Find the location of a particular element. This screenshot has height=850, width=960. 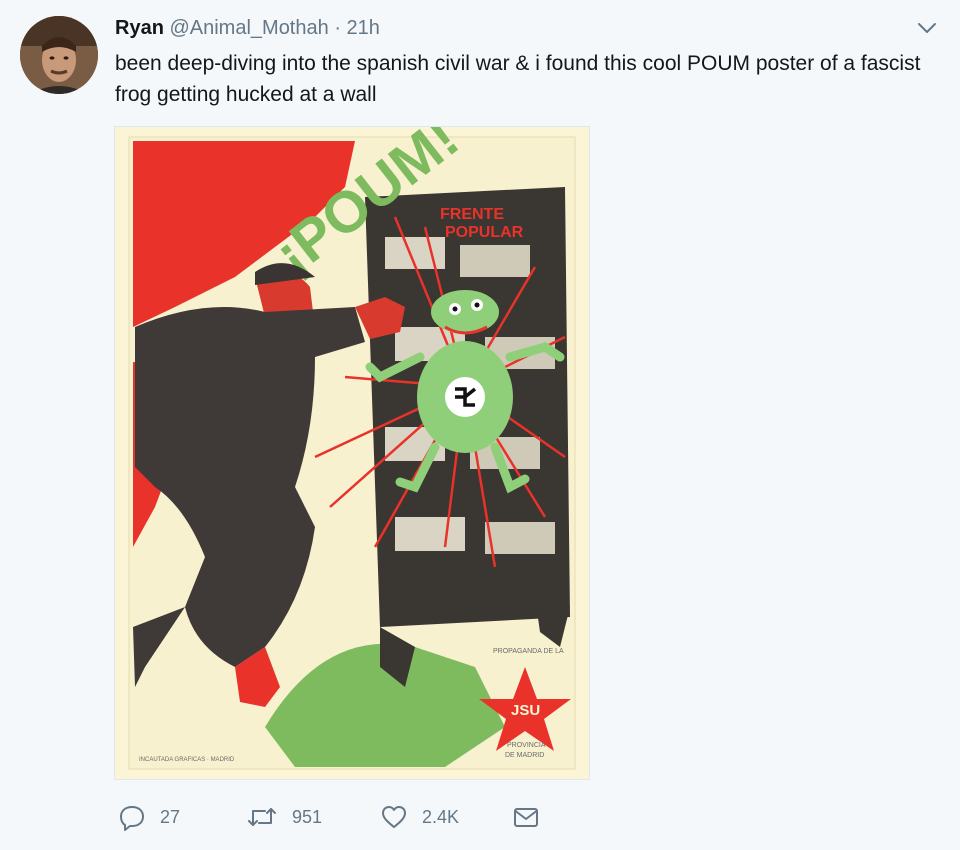

author-handle: @Animal_Mothah is located at coordinates (248, 28).